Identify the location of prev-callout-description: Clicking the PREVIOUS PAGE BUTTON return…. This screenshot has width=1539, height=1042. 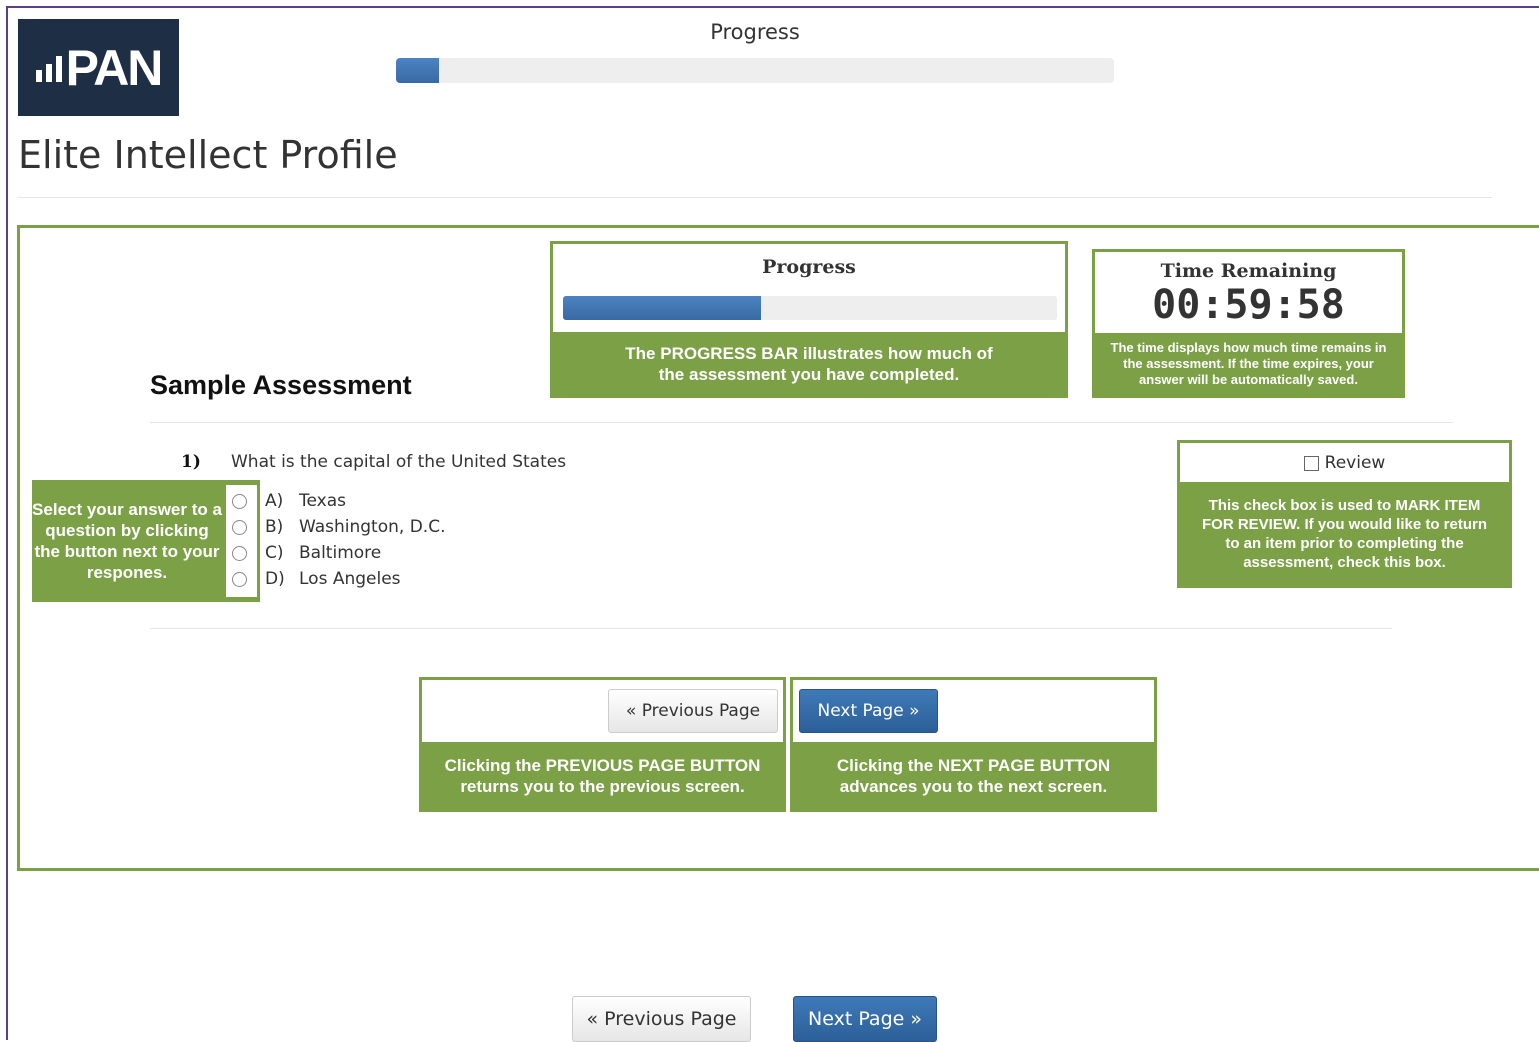
(602, 775).